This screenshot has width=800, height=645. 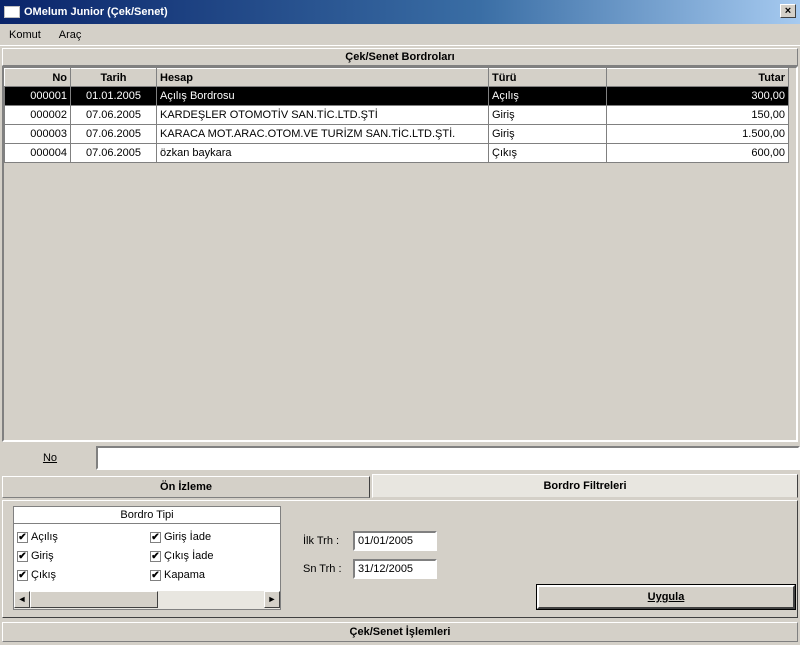 I want to click on cell-no: 000001, so click(x=37, y=96).